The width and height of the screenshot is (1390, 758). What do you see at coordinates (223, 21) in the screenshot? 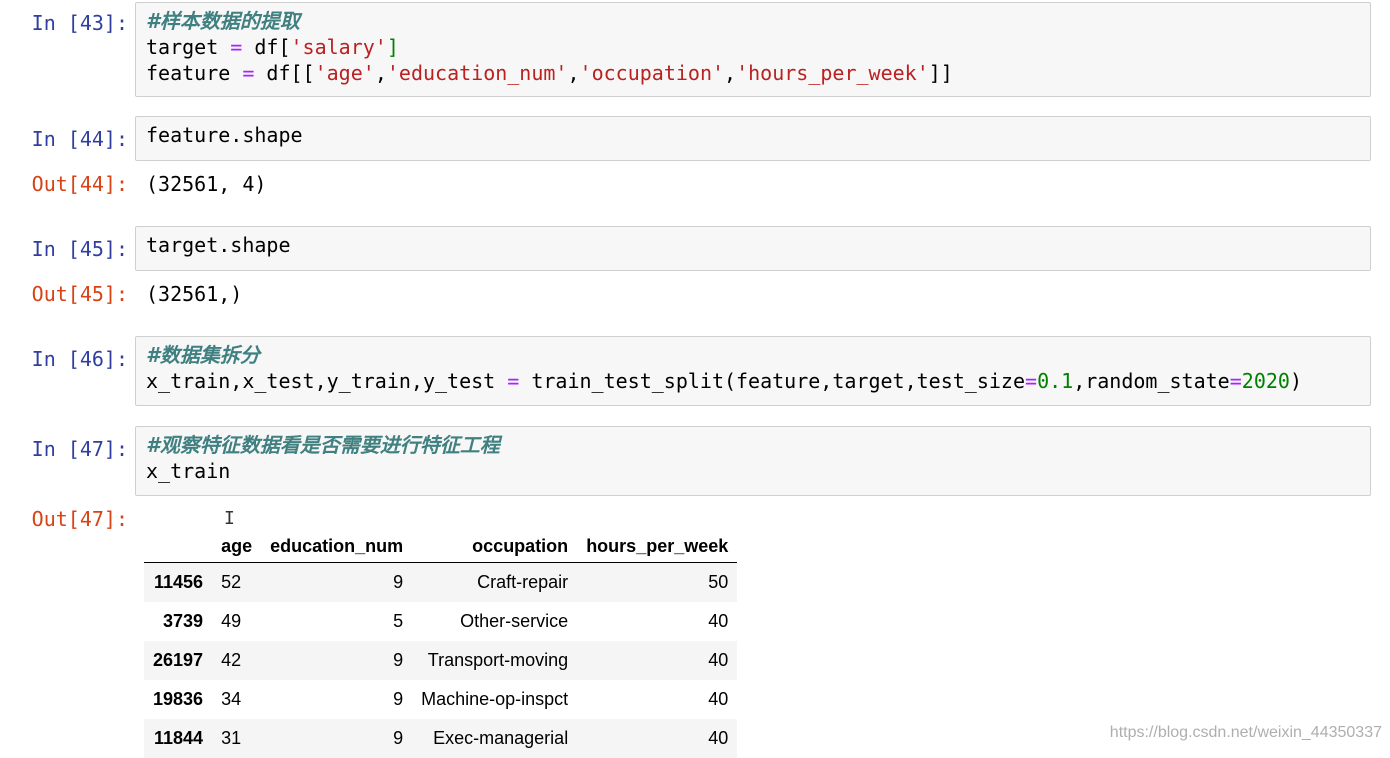
I see `code-comment: #样本数据的提取` at bounding box center [223, 21].